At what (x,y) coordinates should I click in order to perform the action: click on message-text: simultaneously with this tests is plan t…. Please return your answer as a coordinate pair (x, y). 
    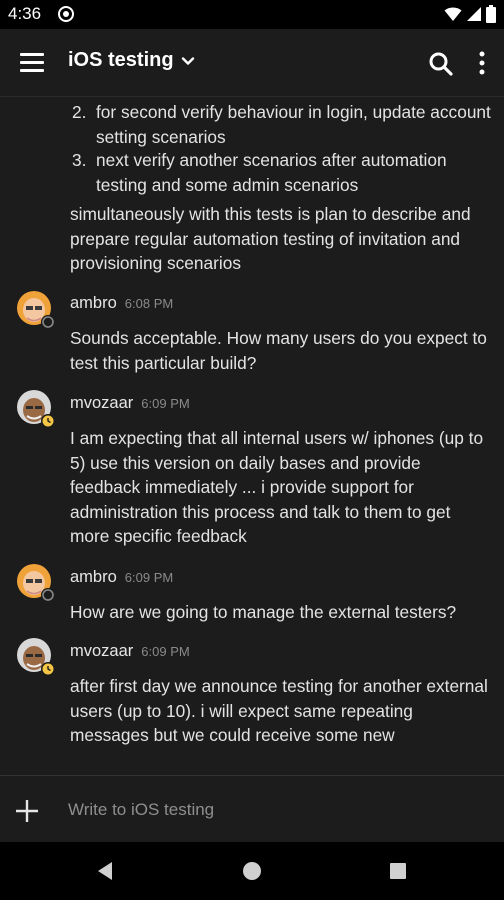
    Looking at the image, I should click on (270, 238).